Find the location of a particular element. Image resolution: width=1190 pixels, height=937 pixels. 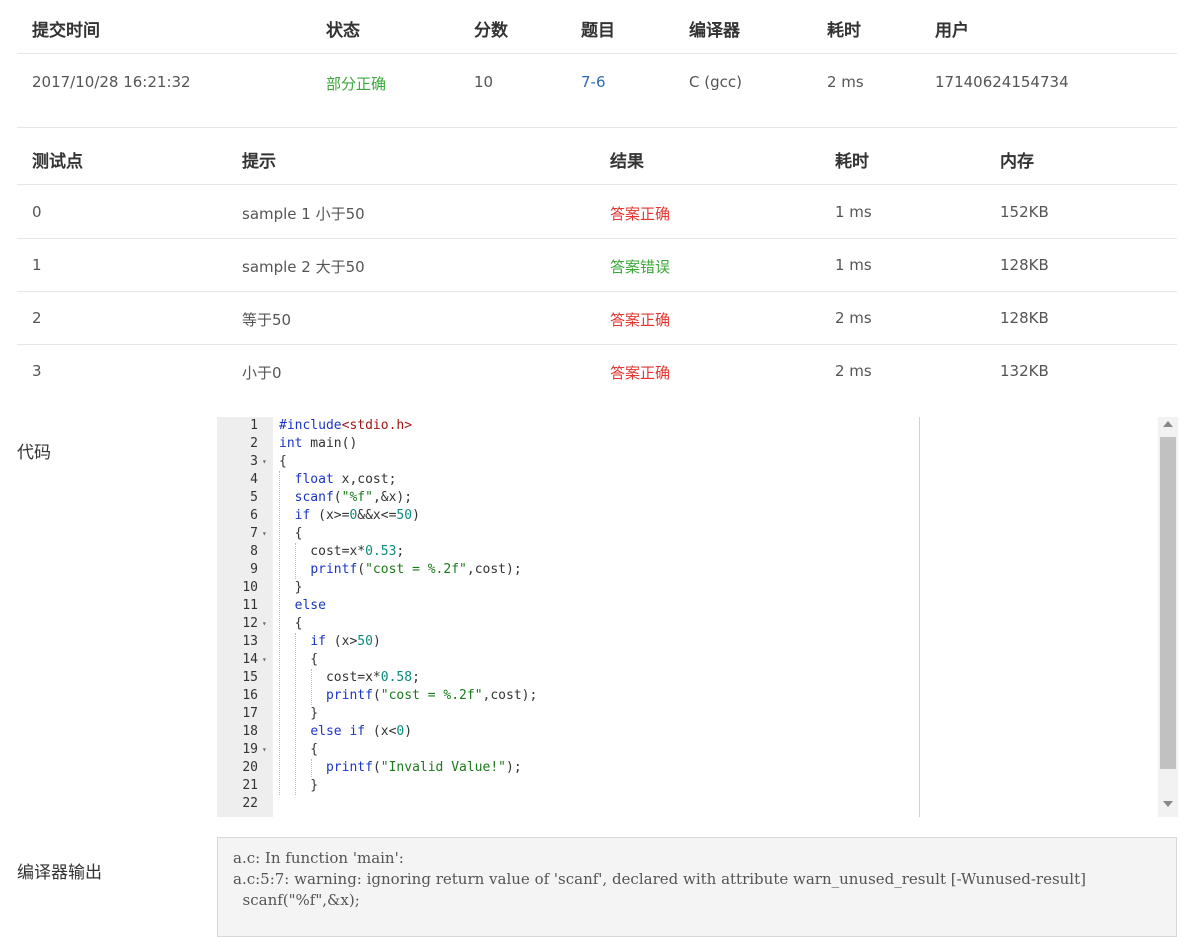

testcase-memory: 128KB is located at coordinates (1024, 265).